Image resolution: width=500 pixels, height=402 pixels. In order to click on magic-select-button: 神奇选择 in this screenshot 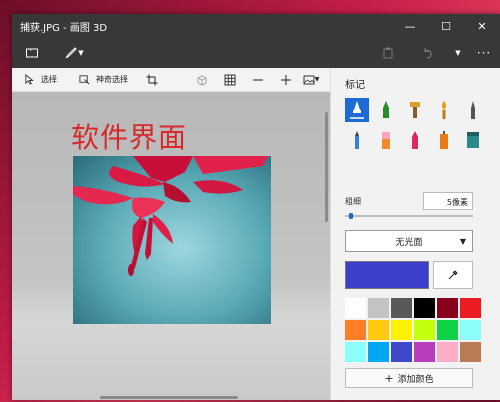, I will do `click(103, 80)`.